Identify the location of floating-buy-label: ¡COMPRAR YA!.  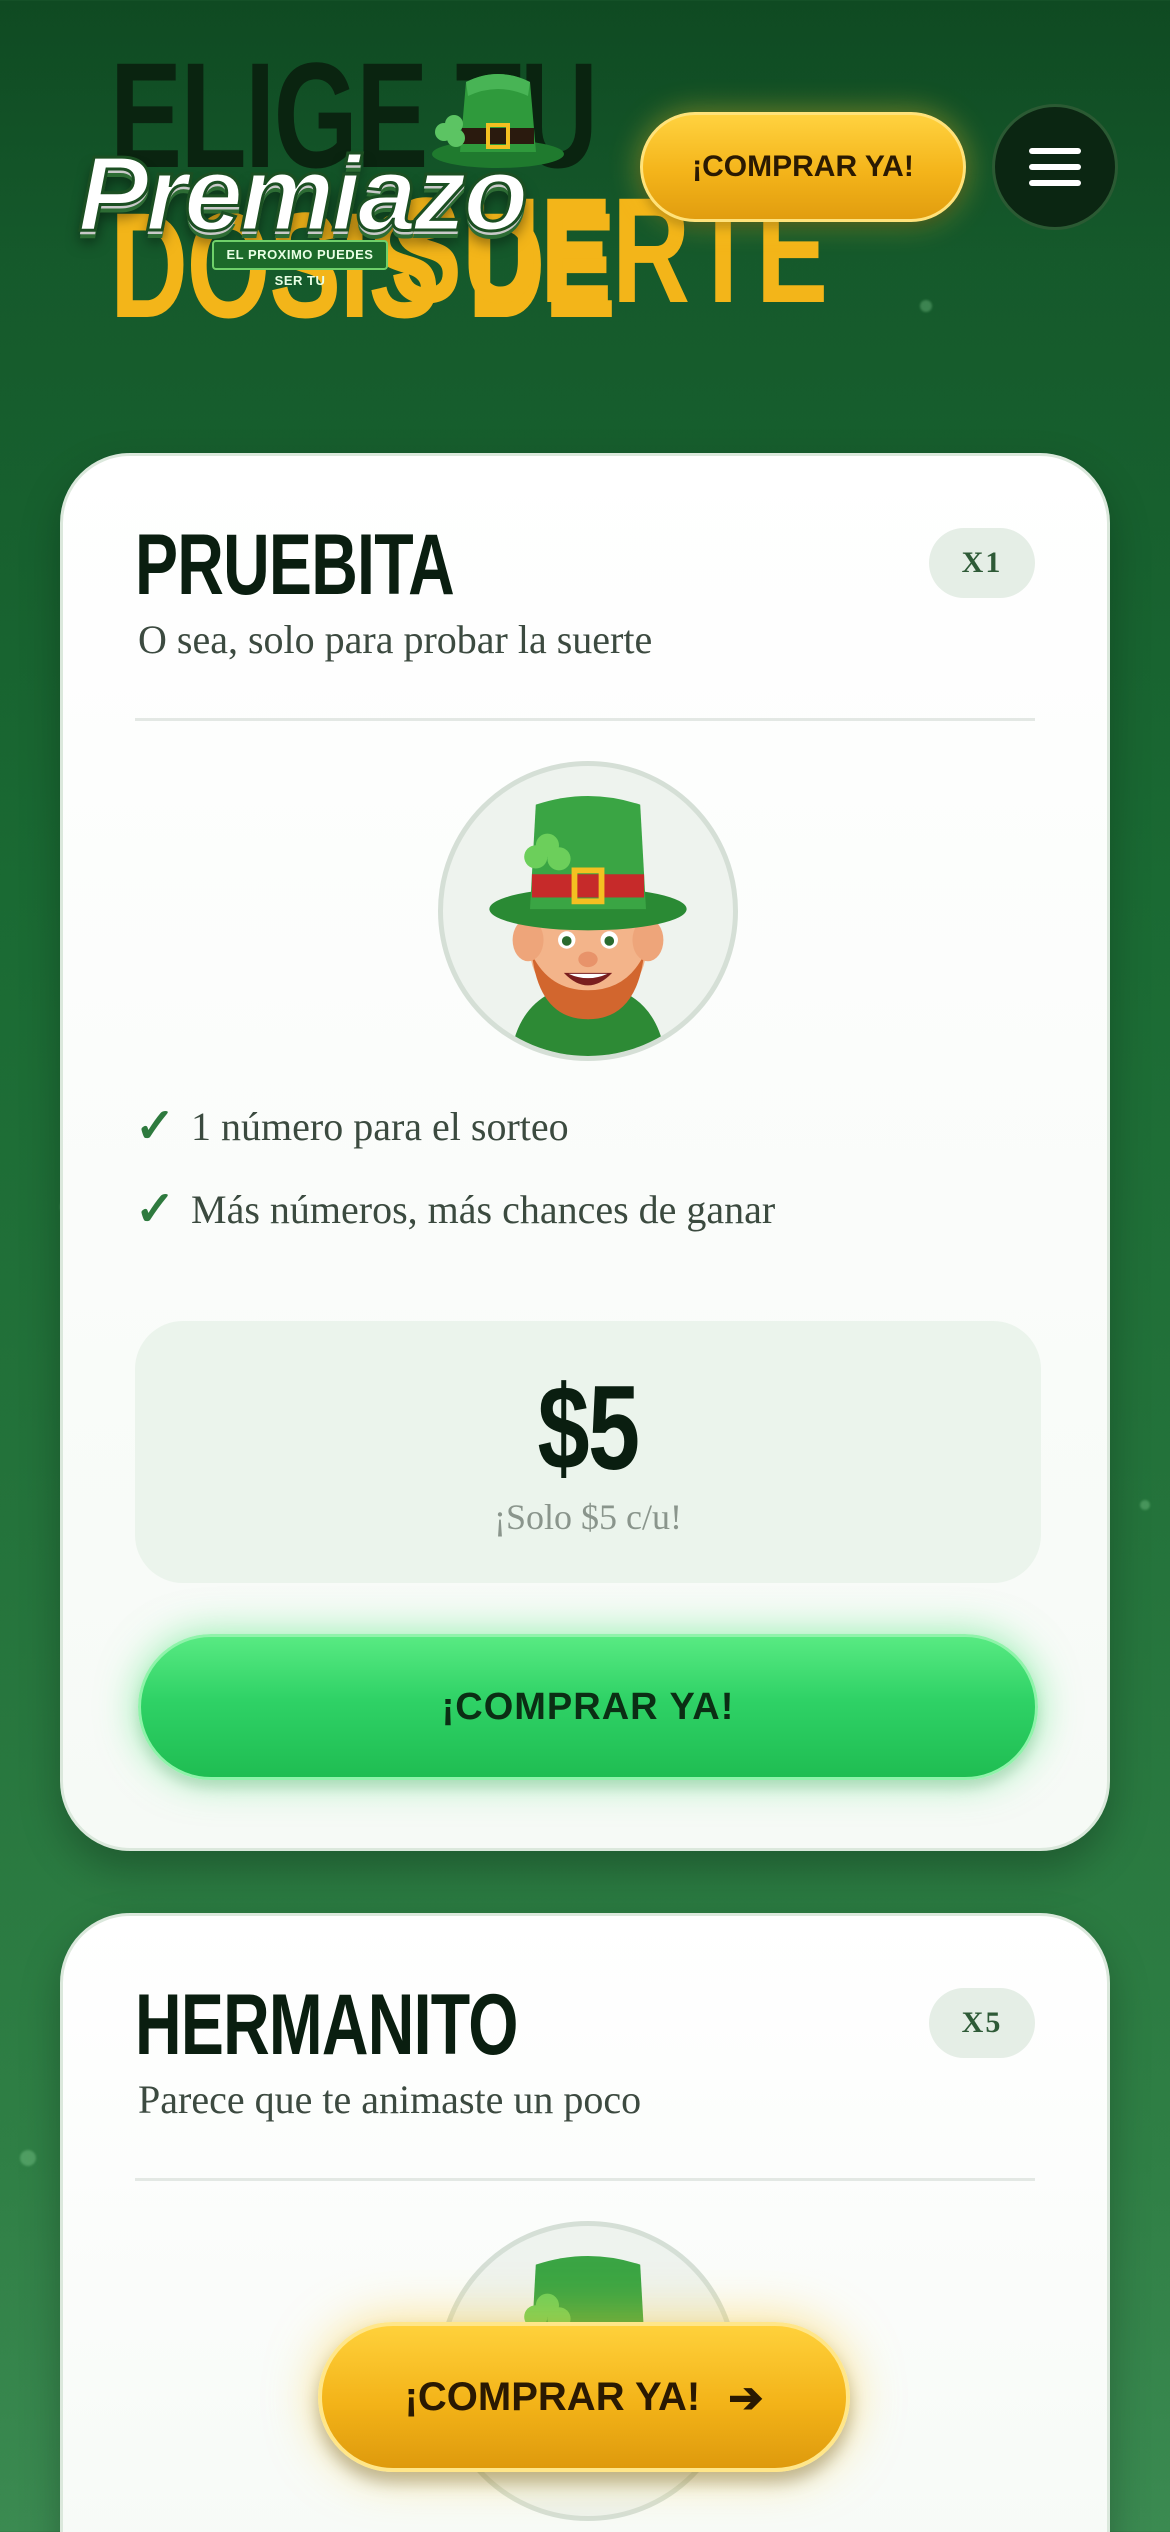
(552, 2396).